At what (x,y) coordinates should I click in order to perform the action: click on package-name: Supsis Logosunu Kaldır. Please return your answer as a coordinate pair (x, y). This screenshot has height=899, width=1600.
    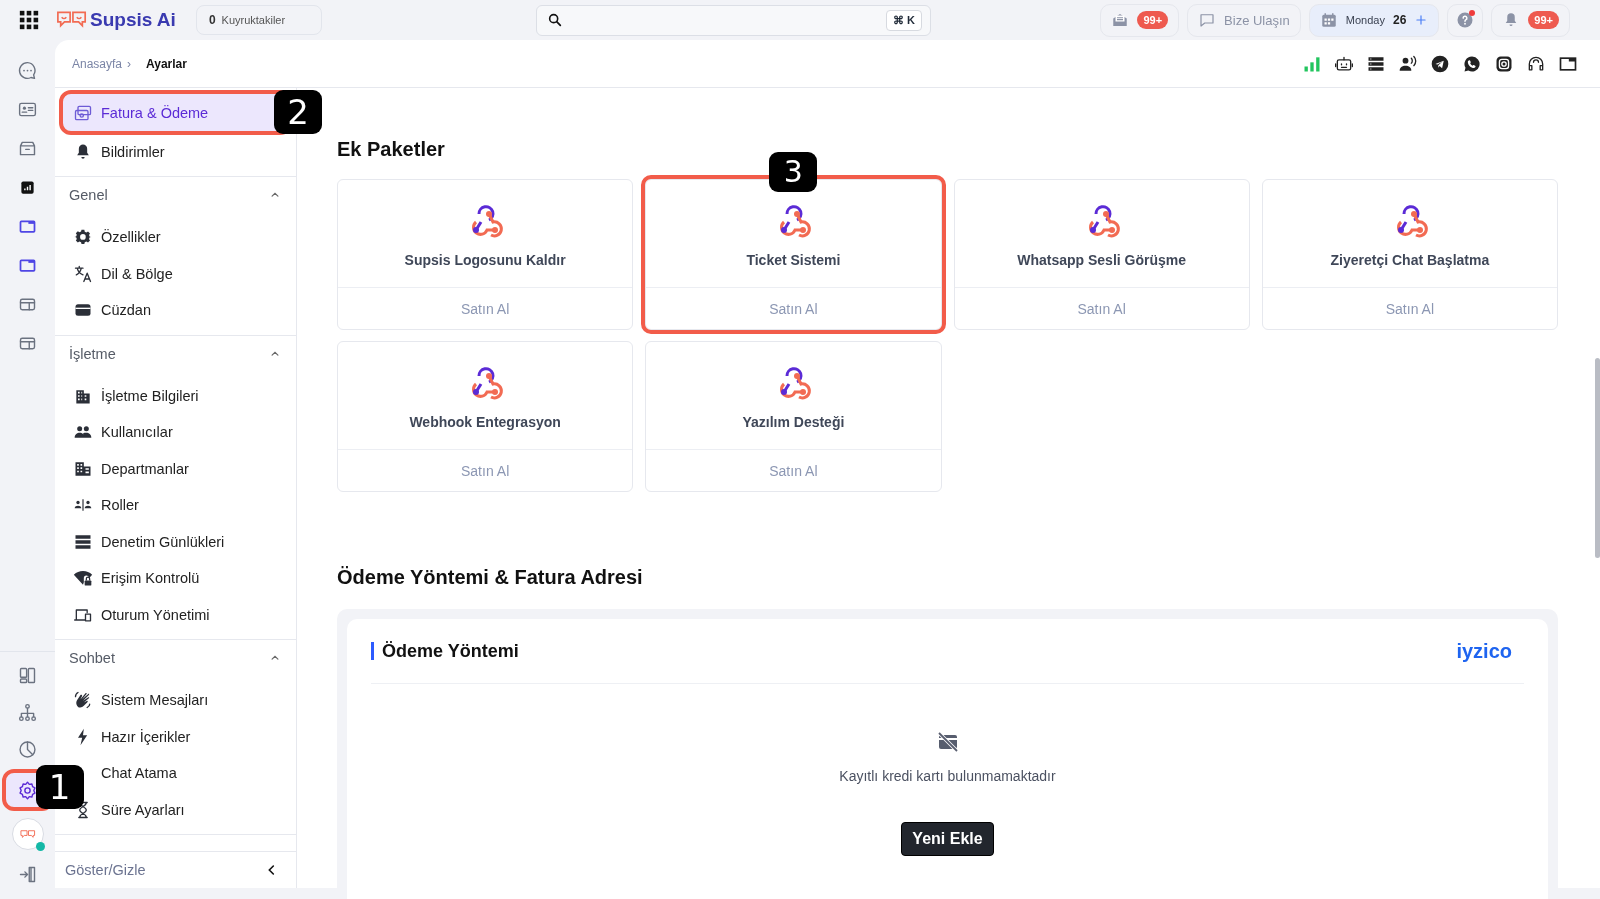
    Looking at the image, I should click on (485, 259).